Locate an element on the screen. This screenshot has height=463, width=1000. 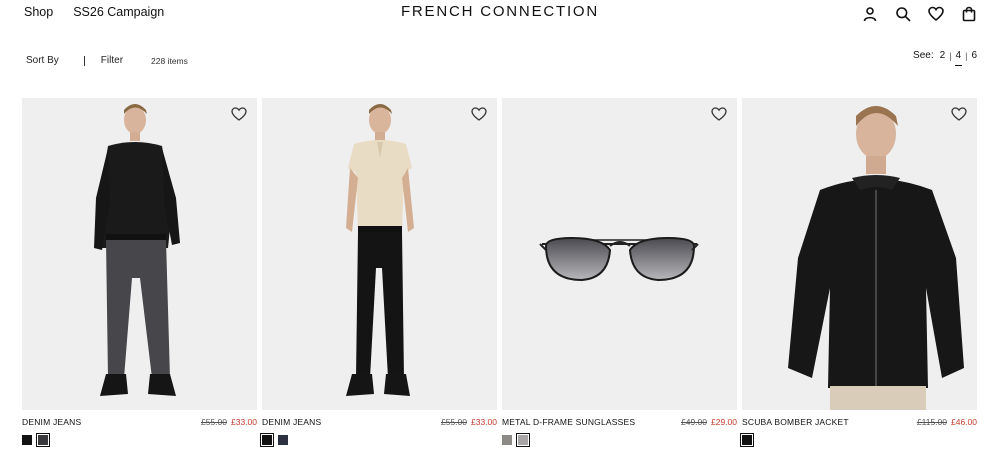
product-name: SCUBA BOMBER JACKET is located at coordinates (795, 422).